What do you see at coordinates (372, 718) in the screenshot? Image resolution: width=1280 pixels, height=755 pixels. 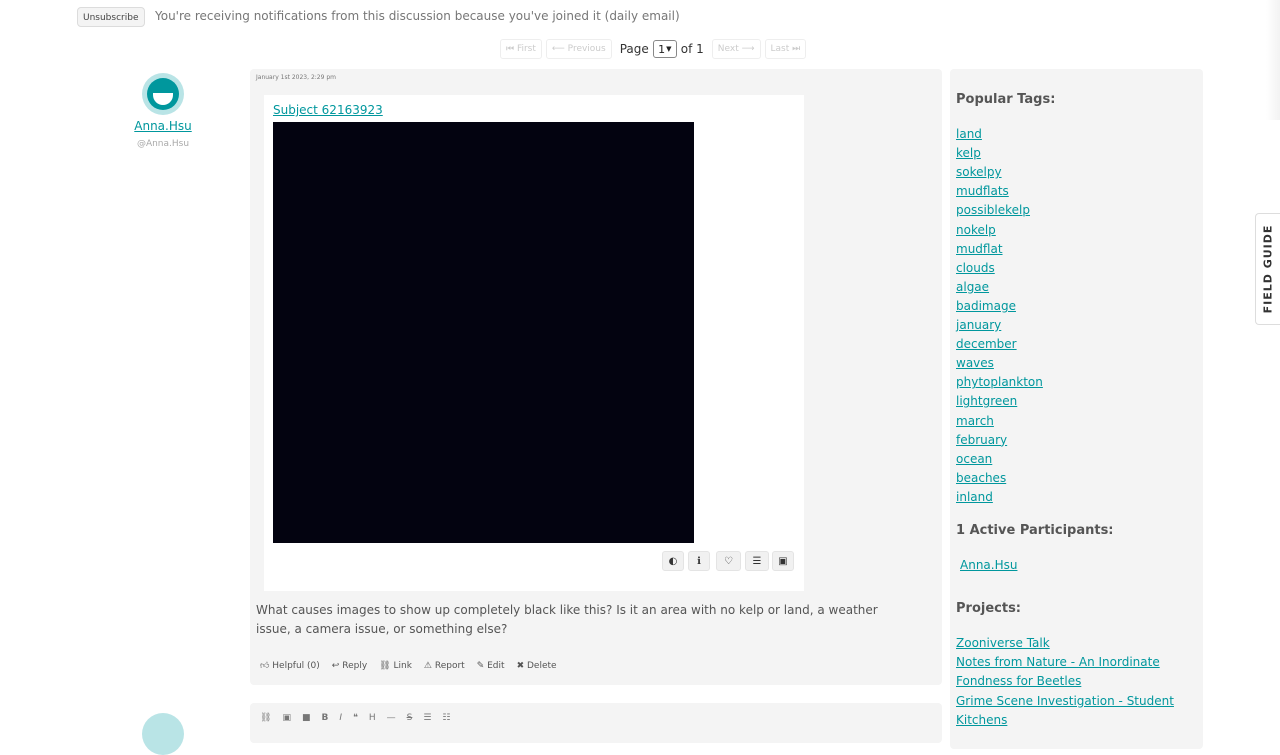 I see `heading-icon: H` at bounding box center [372, 718].